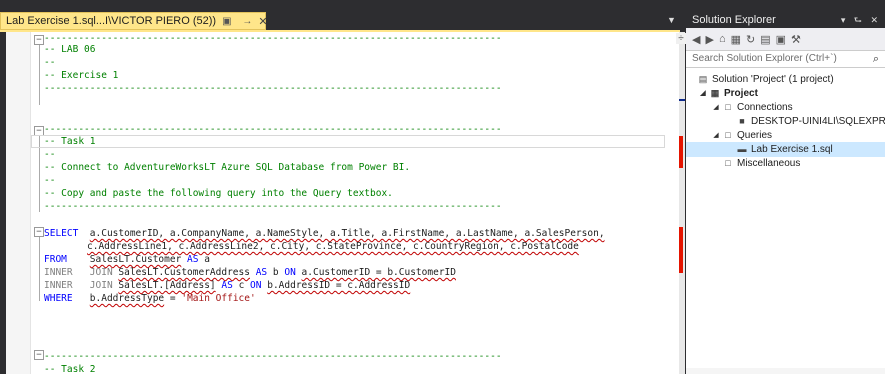 This screenshot has width=885, height=374. Describe the element at coordinates (239, 21) in the screenshot. I see `pin-icon: ▣ →` at that location.